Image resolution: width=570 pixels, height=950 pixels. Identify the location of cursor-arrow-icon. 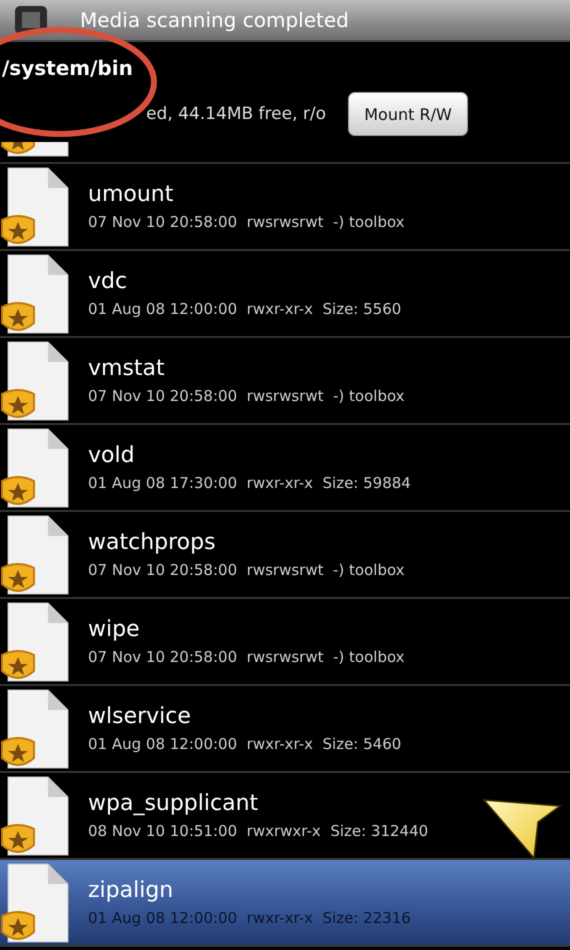
(522, 828).